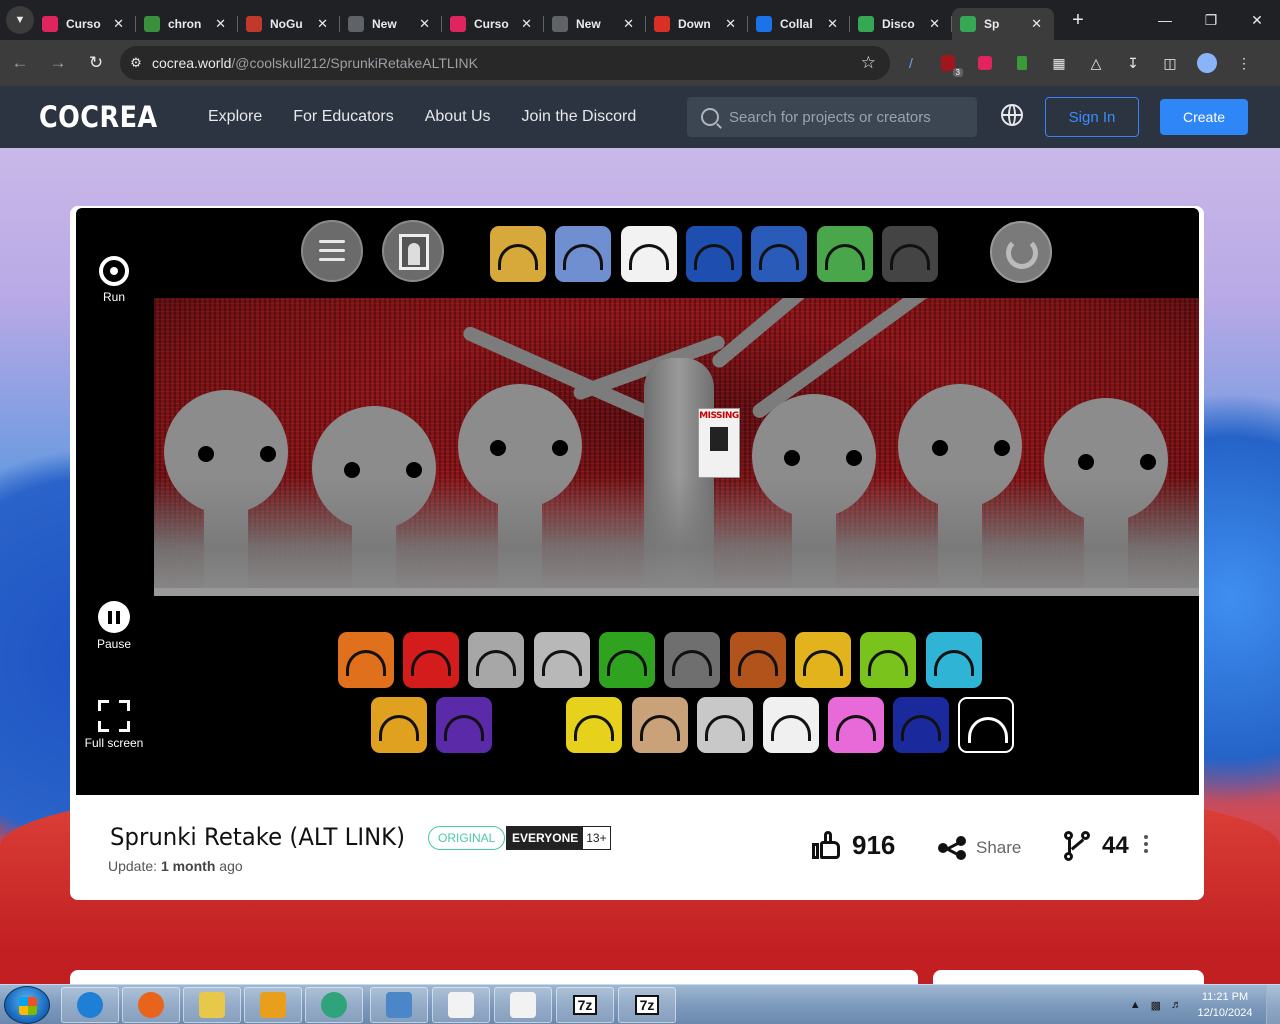 This screenshot has width=1280, height=1024. I want to click on browser-tab: NoGu ✕, so click(289, 24).